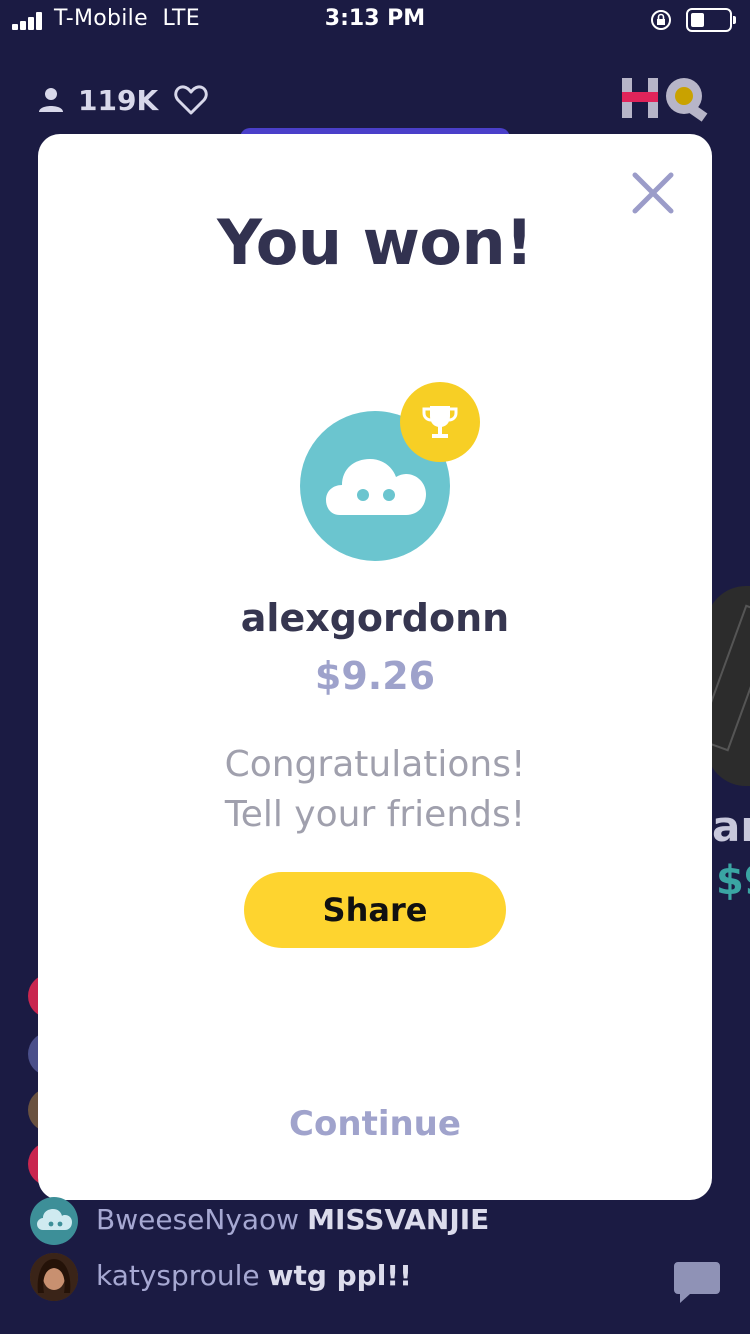 Image resolution: width=750 pixels, height=1334 pixels. Describe the element at coordinates (375, 676) in the screenshot. I see `prize-amount: $9.26` at that location.